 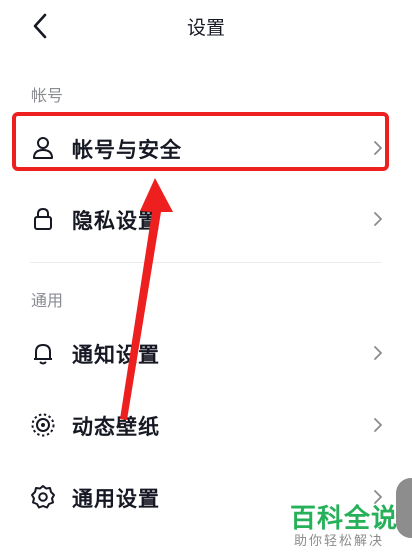 What do you see at coordinates (43, 218) in the screenshot?
I see `lock-icon` at bounding box center [43, 218].